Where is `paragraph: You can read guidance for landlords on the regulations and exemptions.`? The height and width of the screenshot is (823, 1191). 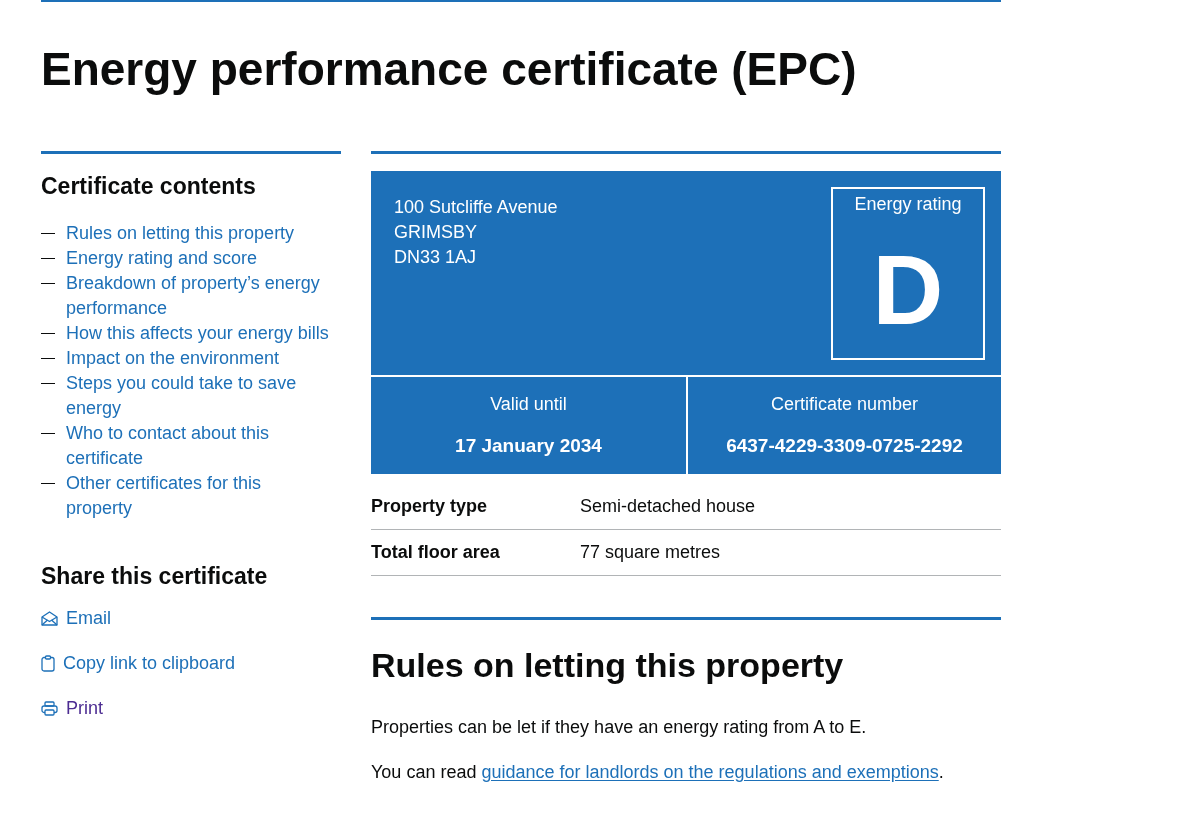
paragraph: You can read guidance for landlords on the regulations and exemptions. is located at coordinates (658, 772).